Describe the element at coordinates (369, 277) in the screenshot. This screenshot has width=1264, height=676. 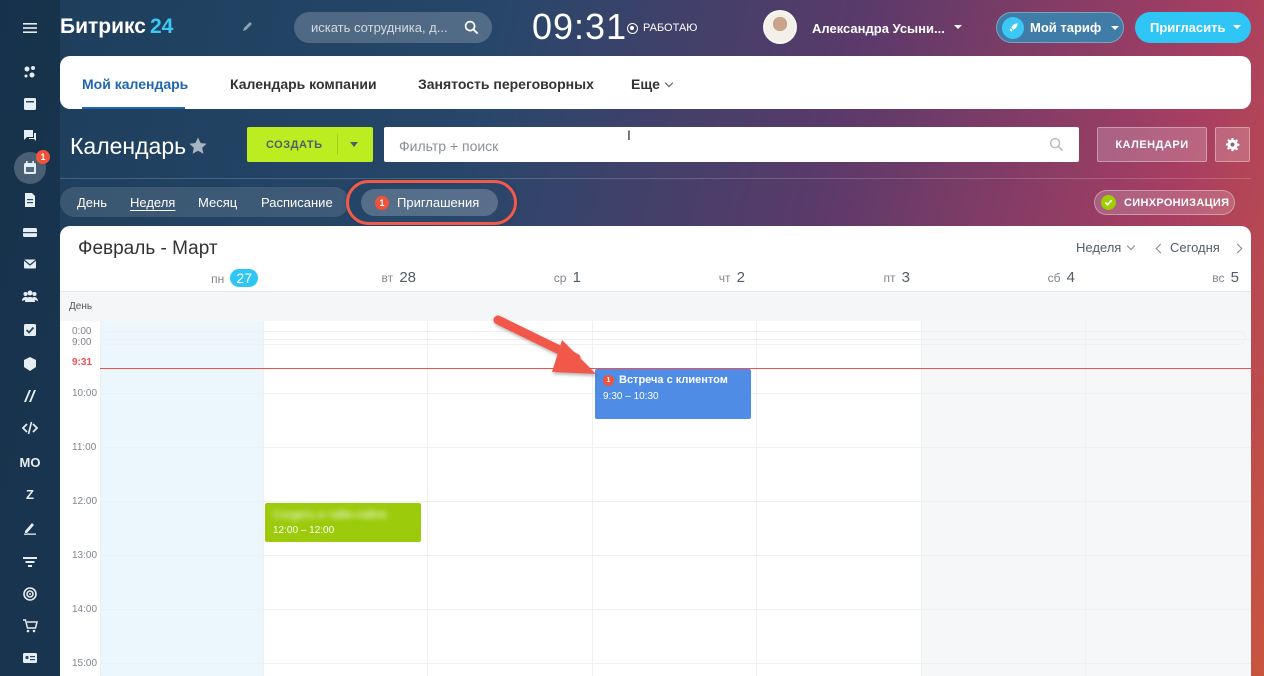
I see `day-header-tue: вт 28` at that location.